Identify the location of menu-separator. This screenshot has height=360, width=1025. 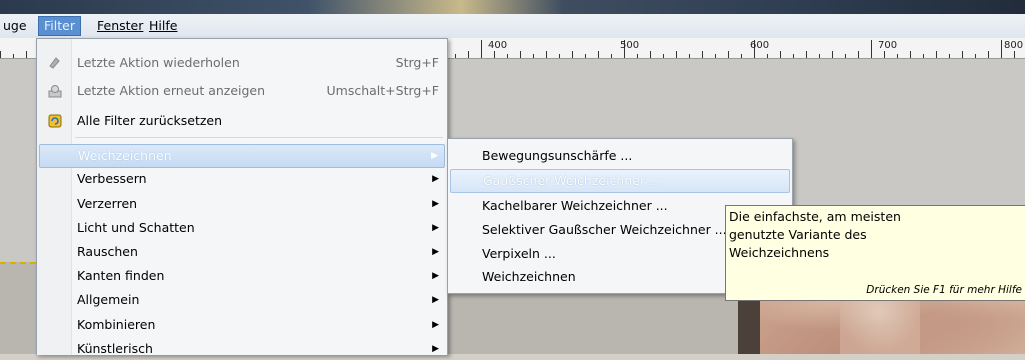
(259, 137).